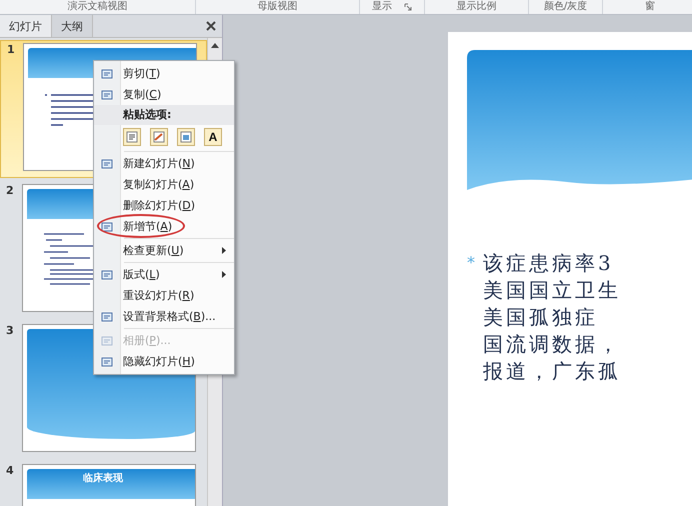 This screenshot has width=692, height=506. Describe the element at coordinates (552, 344) in the screenshot. I see `slide-text-line: 国流调数据，` at that location.